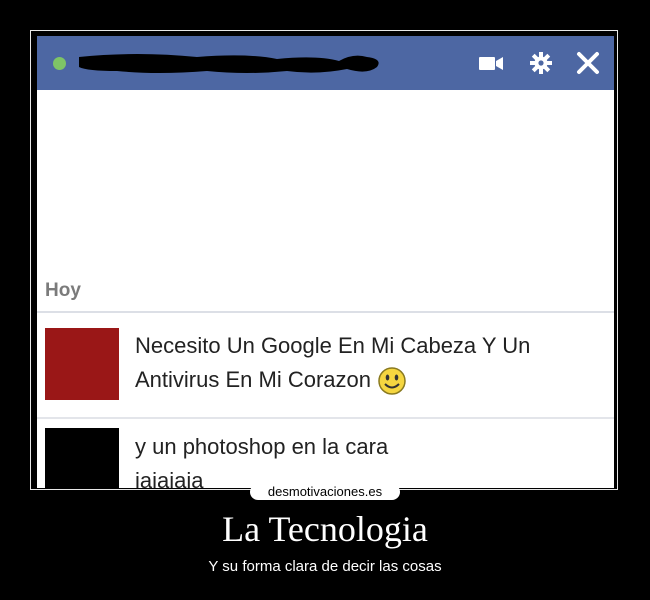  What do you see at coordinates (253, 379) in the screenshot?
I see `message-line: Antivirus En Mi Corazon` at bounding box center [253, 379].